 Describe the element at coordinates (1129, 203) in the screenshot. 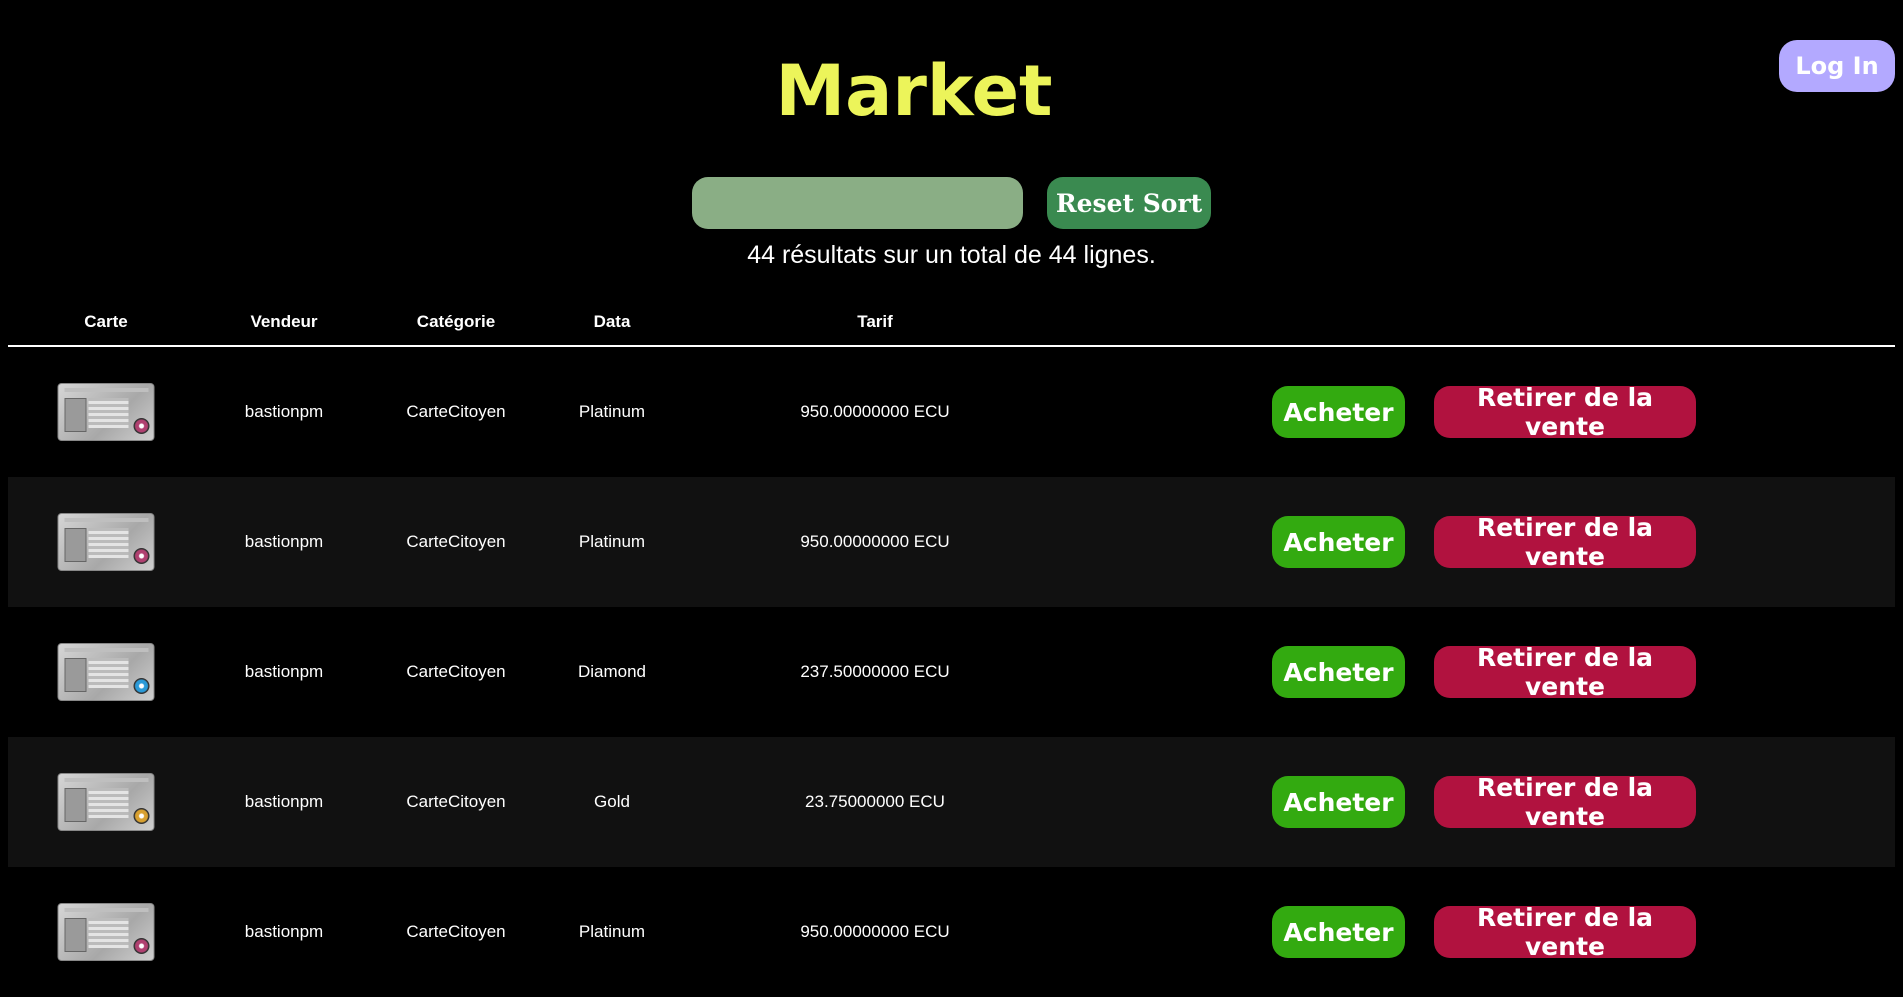

I see `reset-sort-button: Reset Sort` at that location.